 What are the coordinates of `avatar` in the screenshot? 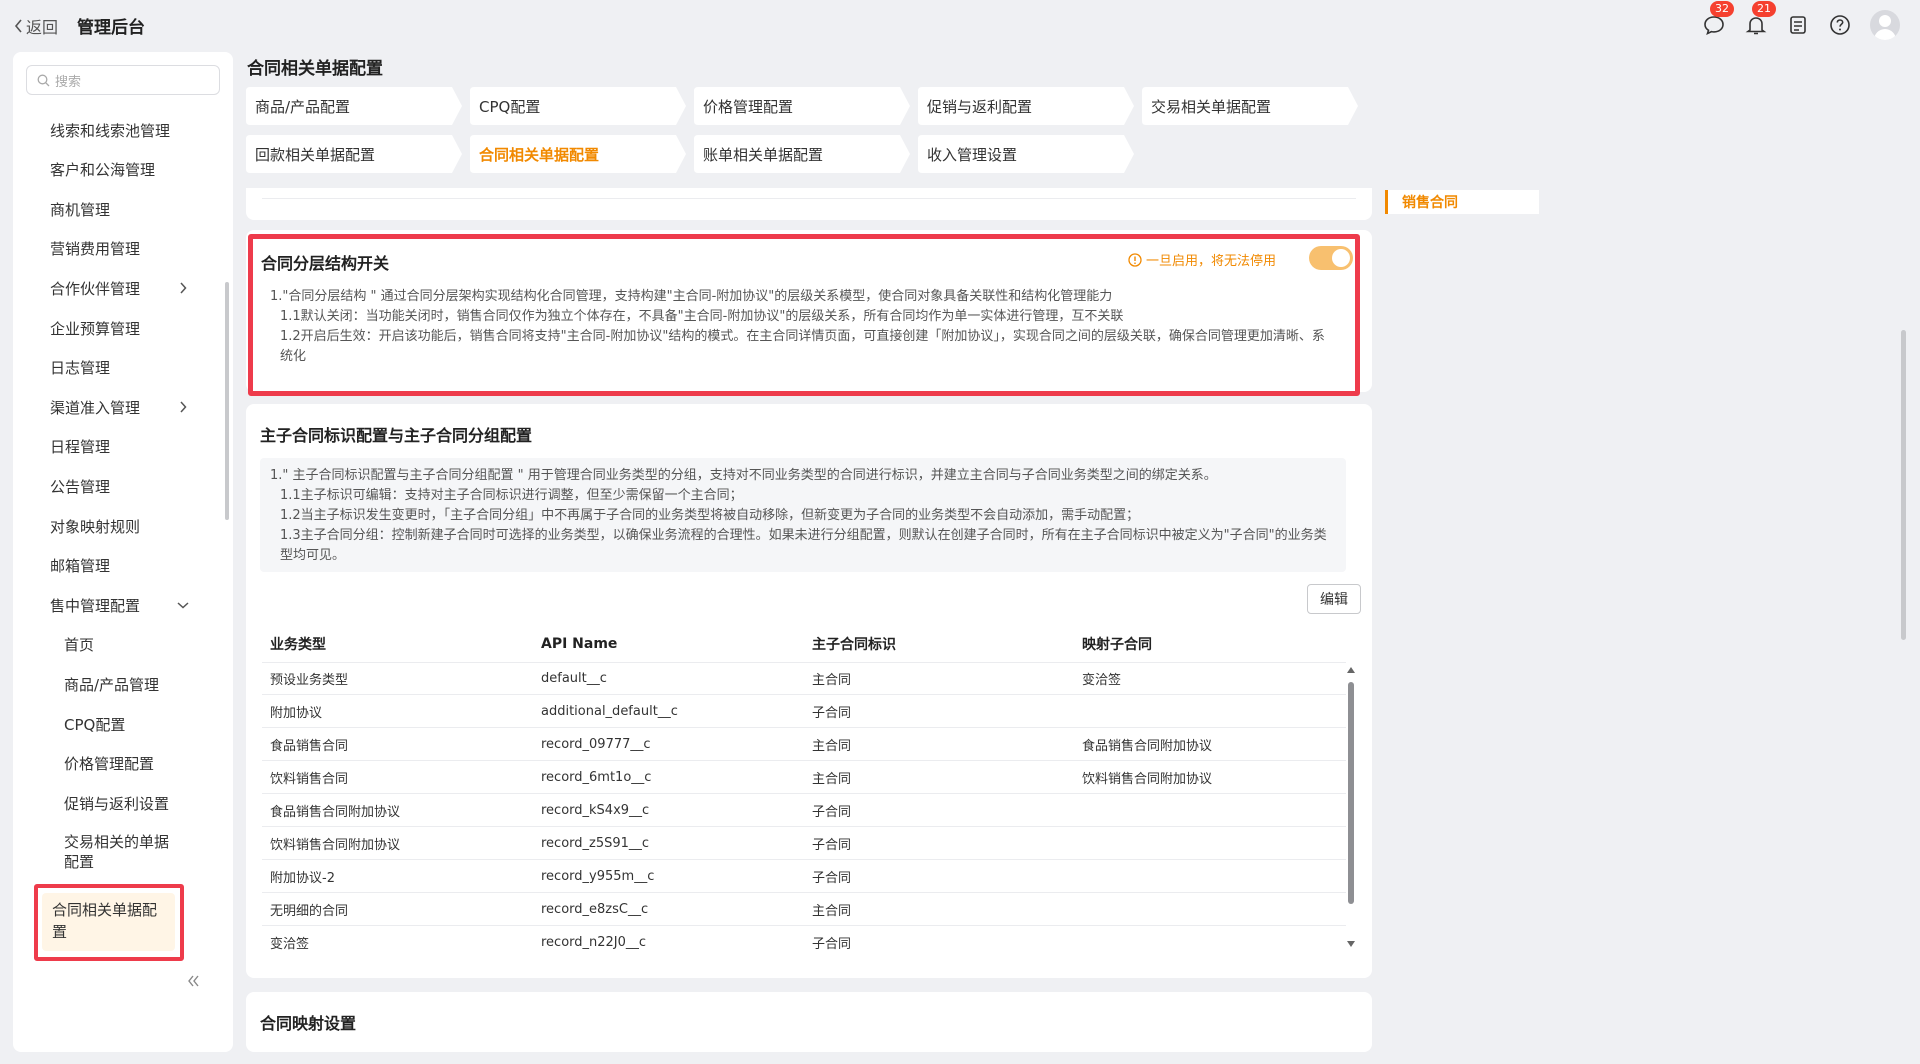 It's located at (1885, 25).